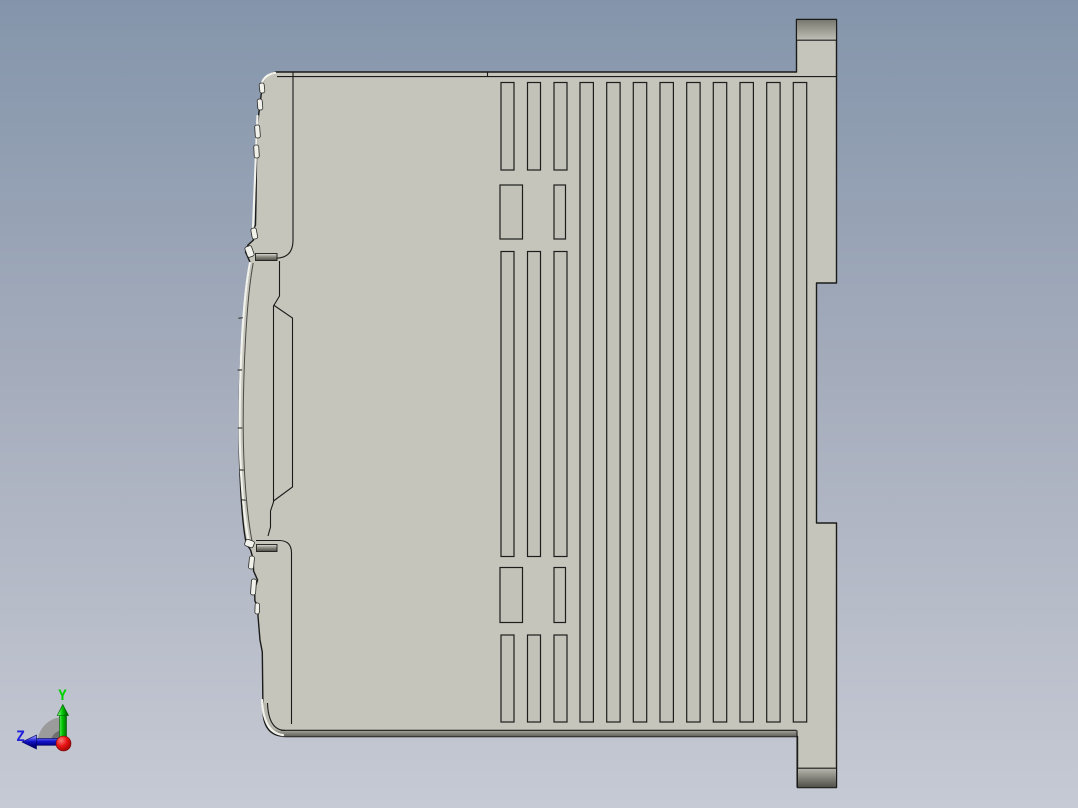 The height and width of the screenshot is (808, 1078). Describe the element at coordinates (266, 257) in the screenshot. I see `upper-ledge-bar` at that location.